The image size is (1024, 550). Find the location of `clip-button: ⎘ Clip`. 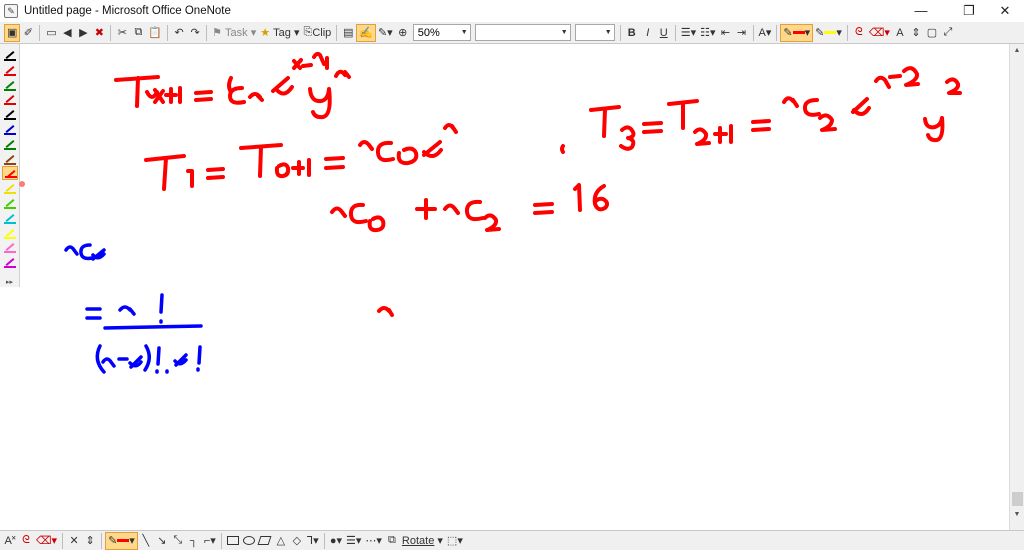

clip-button: ⎘ Clip is located at coordinates (318, 33).